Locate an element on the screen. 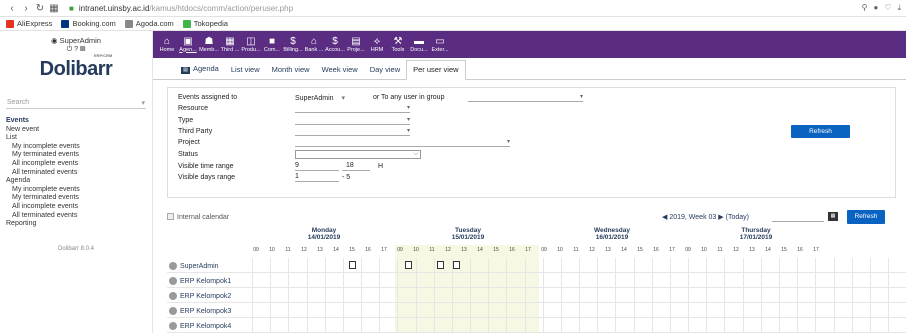 The image size is (906, 333). checkbox is located at coordinates (170, 216).